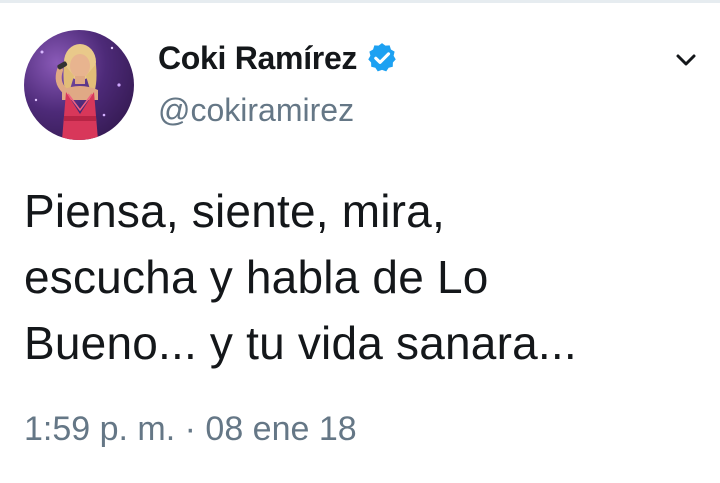  I want to click on tweet-timestamp: 1:59 p. m. · 08 ene 18, so click(190, 429).